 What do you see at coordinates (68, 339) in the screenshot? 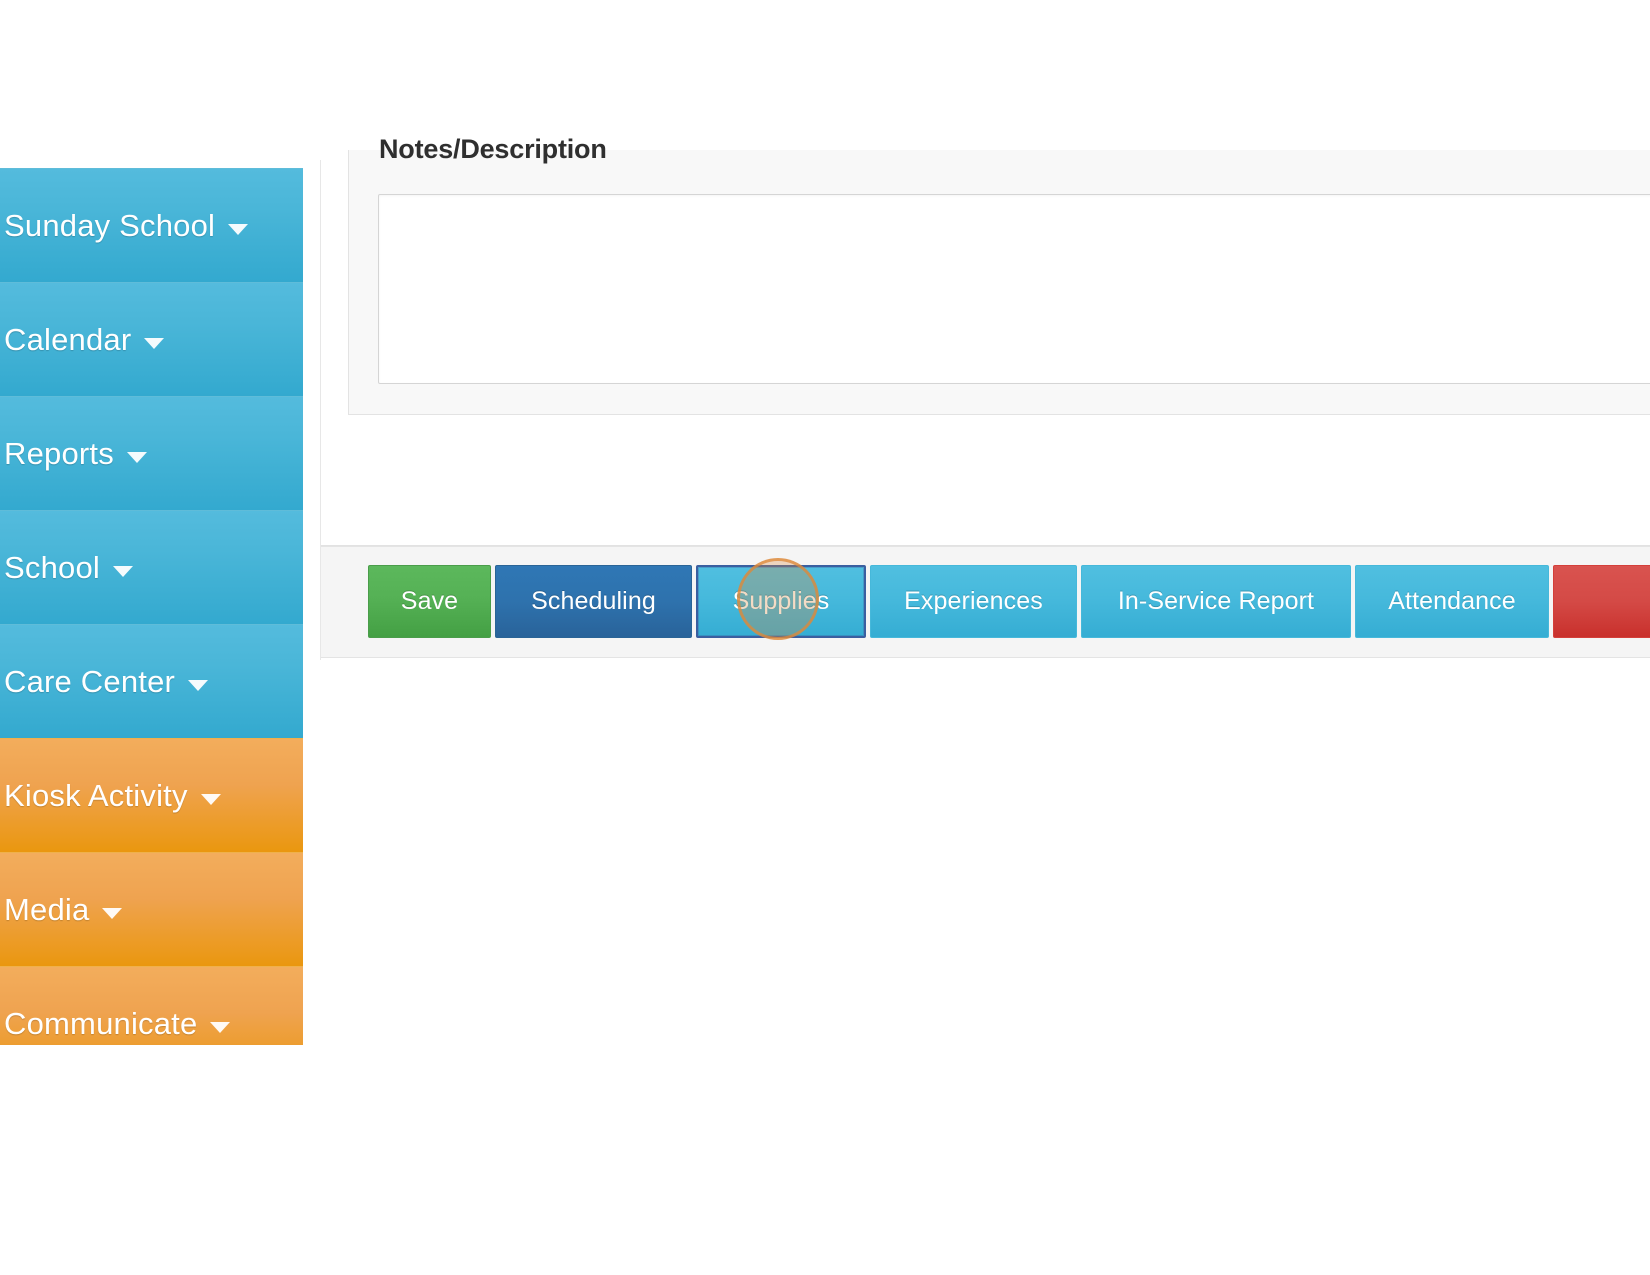
I see `sidebar-item-label: Calendar` at bounding box center [68, 339].